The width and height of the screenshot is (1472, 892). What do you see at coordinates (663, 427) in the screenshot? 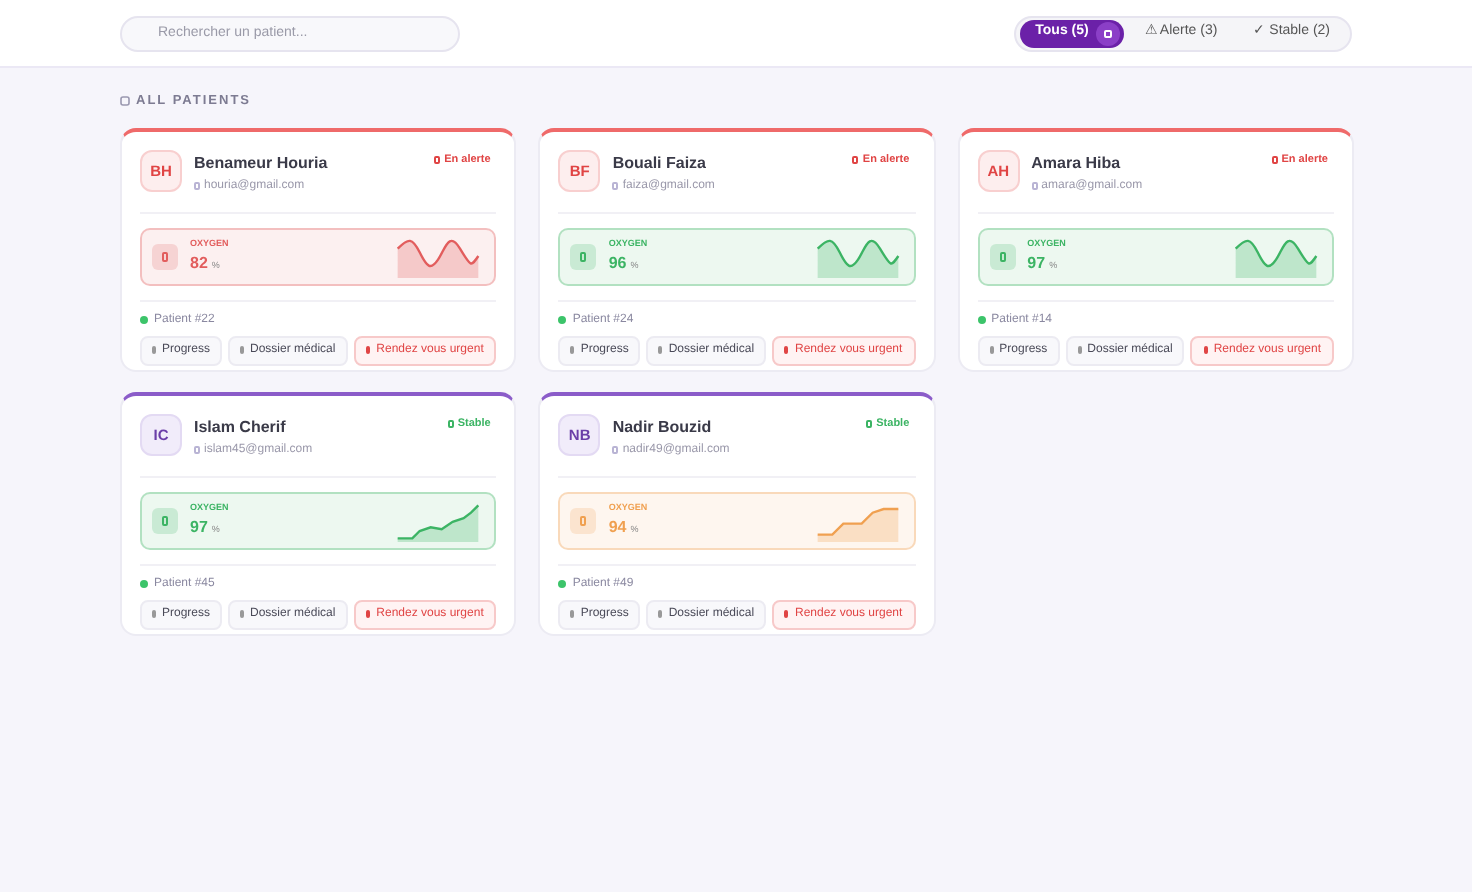
I see `patient-name: Nadir Bouzid` at bounding box center [663, 427].